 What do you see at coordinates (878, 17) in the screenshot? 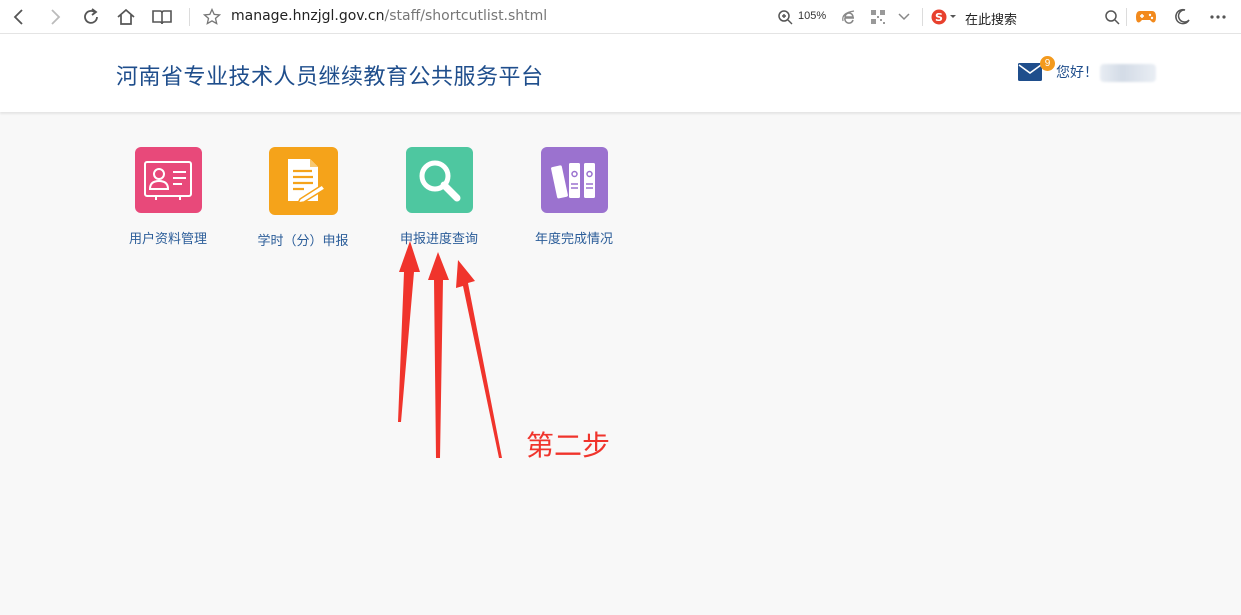
I see `qr-code-icon` at bounding box center [878, 17].